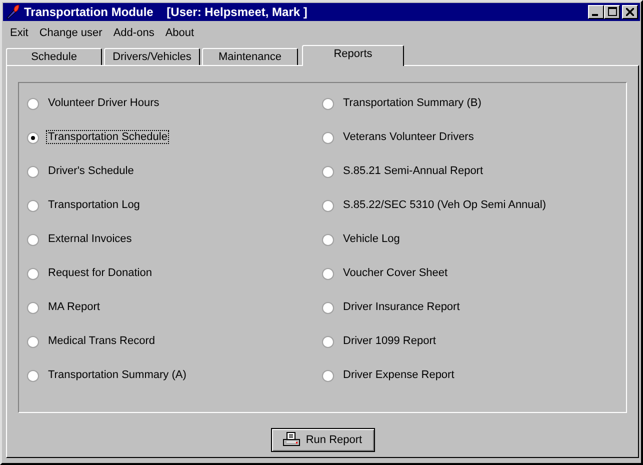 This screenshot has height=465, width=643. Describe the element at coordinates (444, 205) in the screenshot. I see `radio-label: S.85.22/SEC 5310 (Veh Op Semi Annual)` at that location.